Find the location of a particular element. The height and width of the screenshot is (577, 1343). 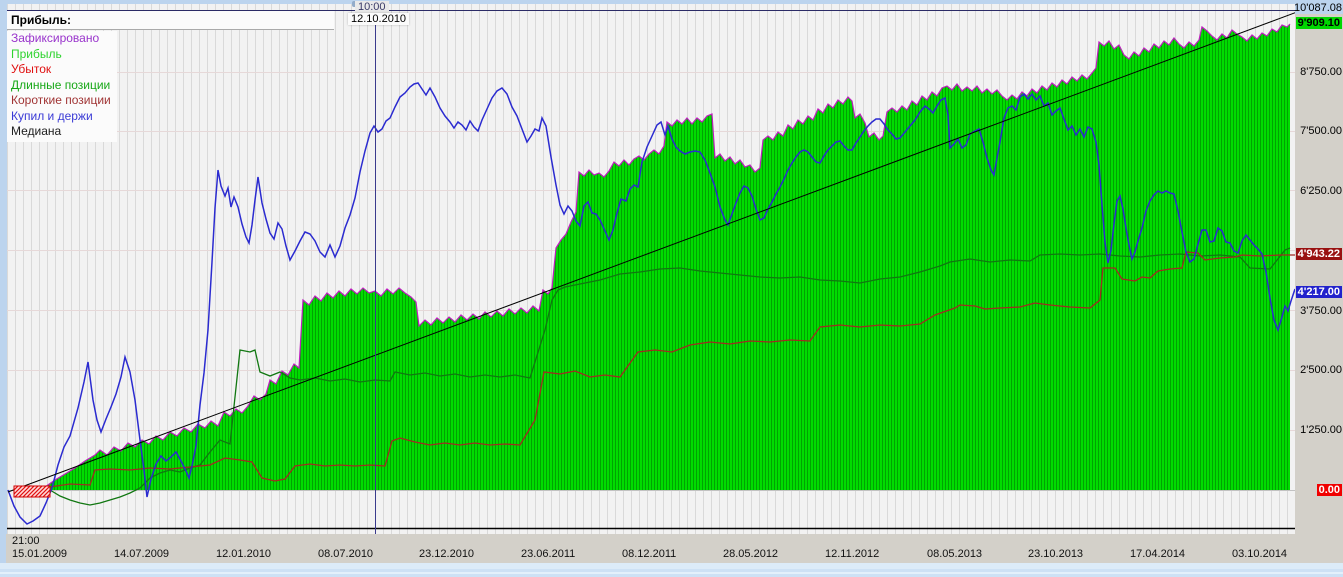

legend-item-0: Зафиксировано is located at coordinates (55, 38).